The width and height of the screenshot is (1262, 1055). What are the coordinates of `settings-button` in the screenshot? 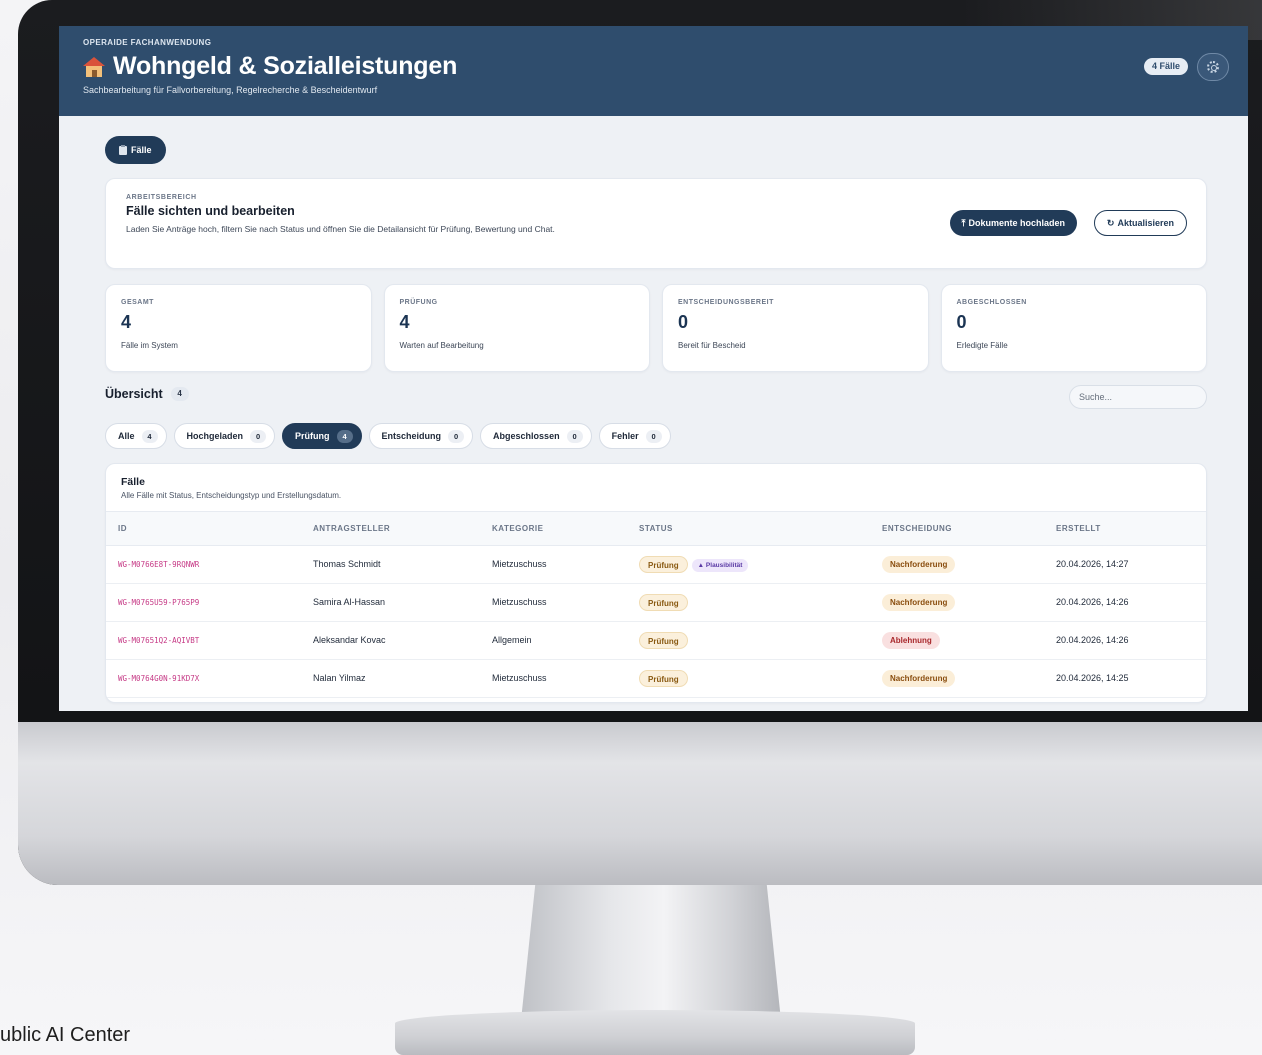 It's located at (1213, 67).